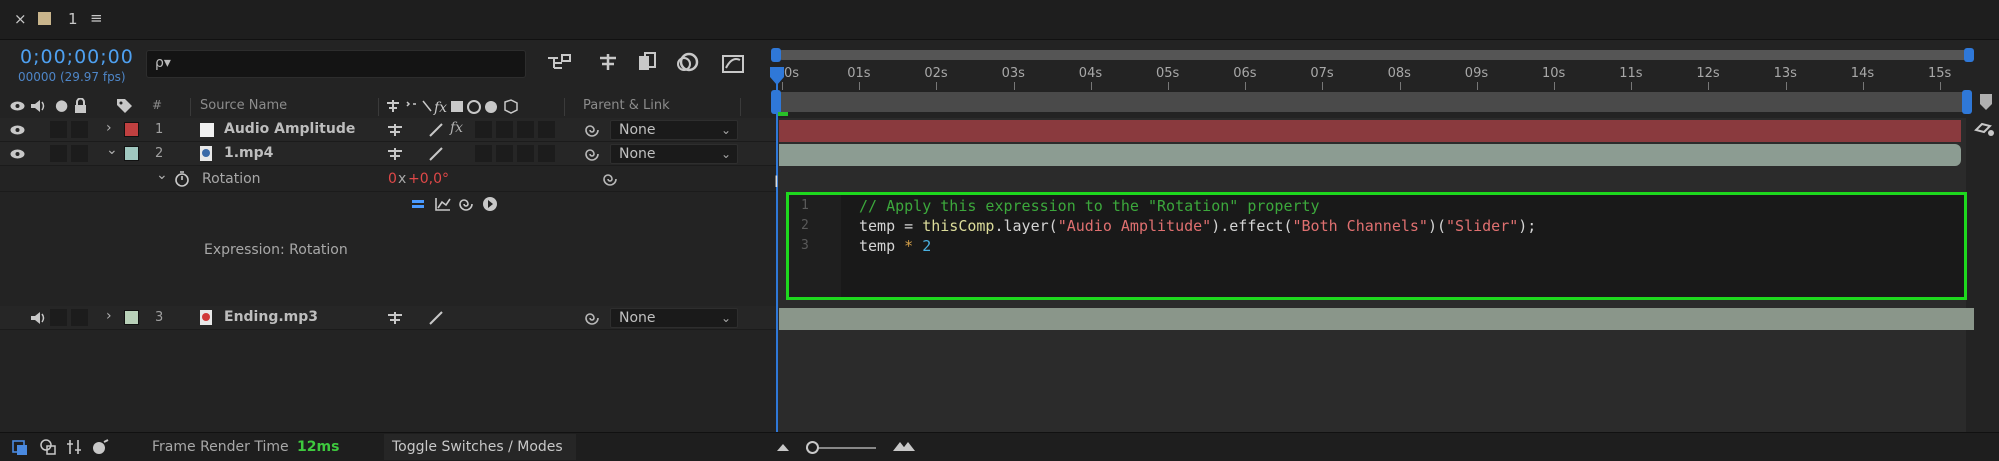  Describe the element at coordinates (248, 153) in the screenshot. I see `layer-name: 1.mp4` at that location.